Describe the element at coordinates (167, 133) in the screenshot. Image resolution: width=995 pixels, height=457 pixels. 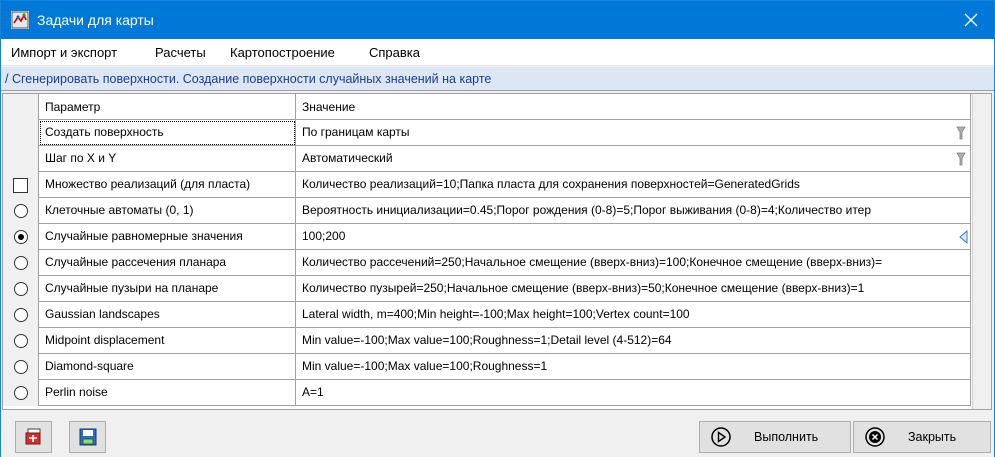
I see `param-cell: Создать поверхность` at that location.